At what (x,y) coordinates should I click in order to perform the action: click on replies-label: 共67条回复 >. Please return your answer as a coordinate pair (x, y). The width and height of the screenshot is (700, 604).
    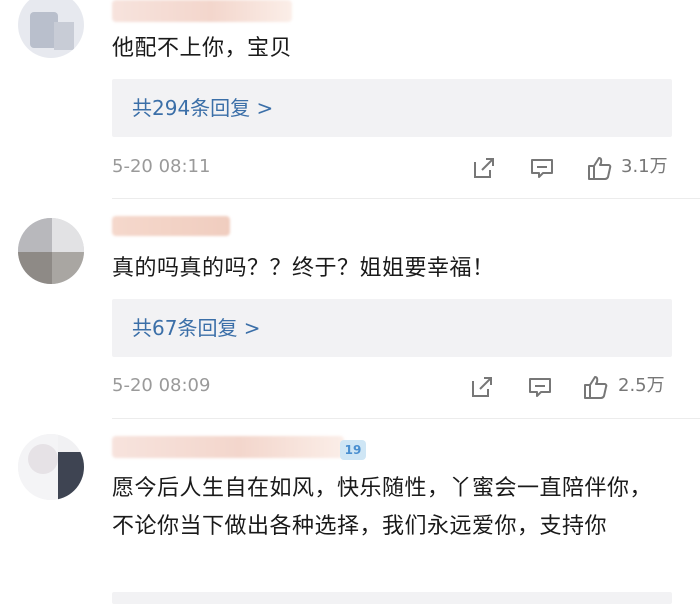
    Looking at the image, I should click on (196, 328).